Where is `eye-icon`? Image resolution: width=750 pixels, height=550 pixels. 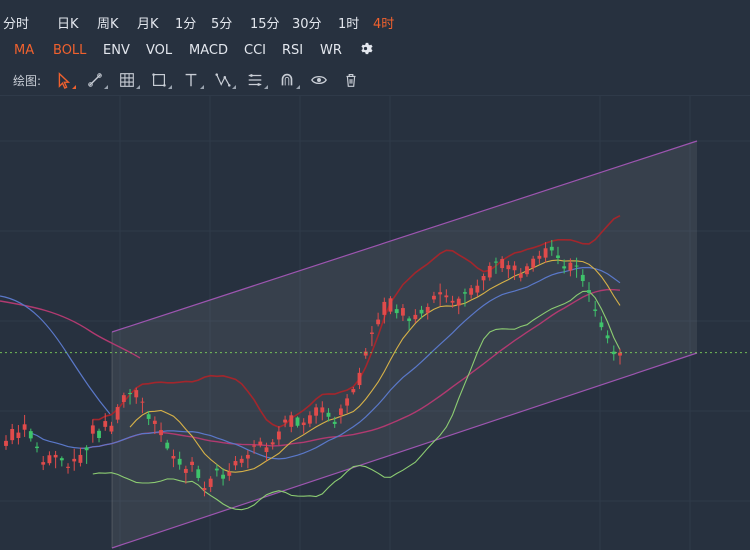
eye-icon is located at coordinates (319, 80).